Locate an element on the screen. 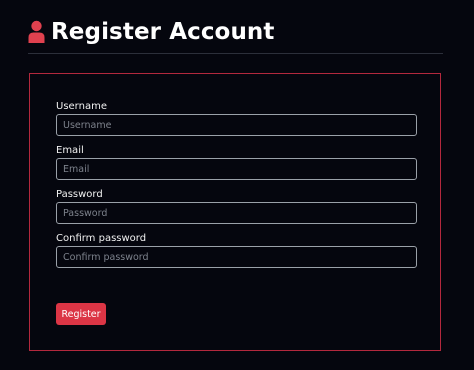  page-header: Register Account is located at coordinates (151, 32).